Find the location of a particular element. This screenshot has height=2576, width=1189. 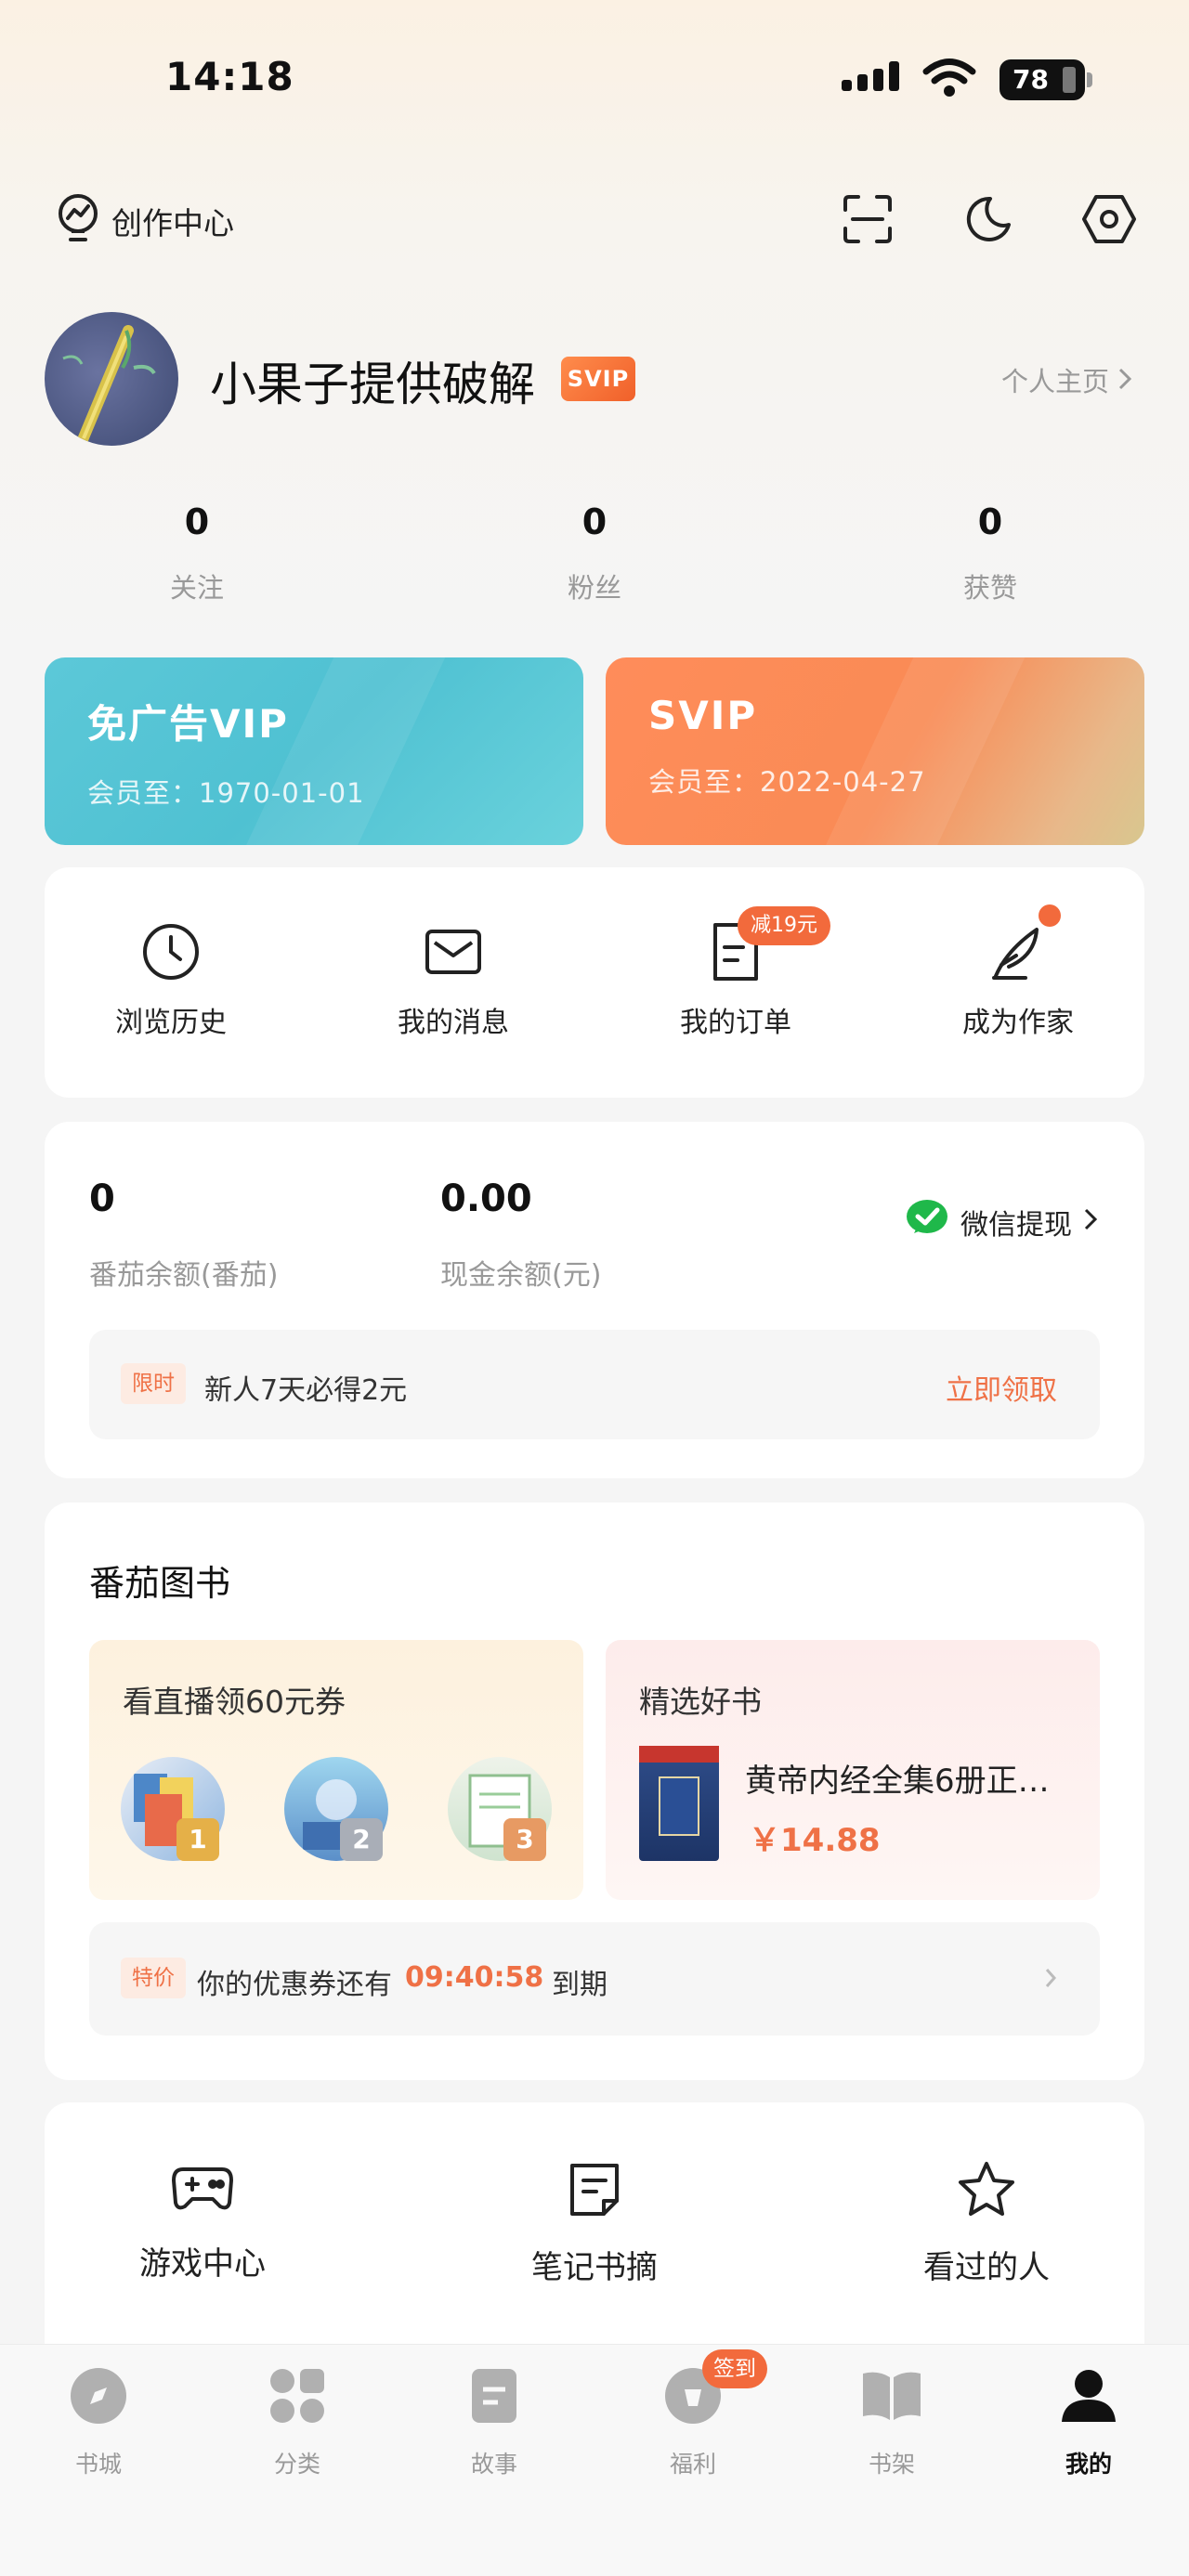

tab-stories: 故事 is located at coordinates (494, 2419).